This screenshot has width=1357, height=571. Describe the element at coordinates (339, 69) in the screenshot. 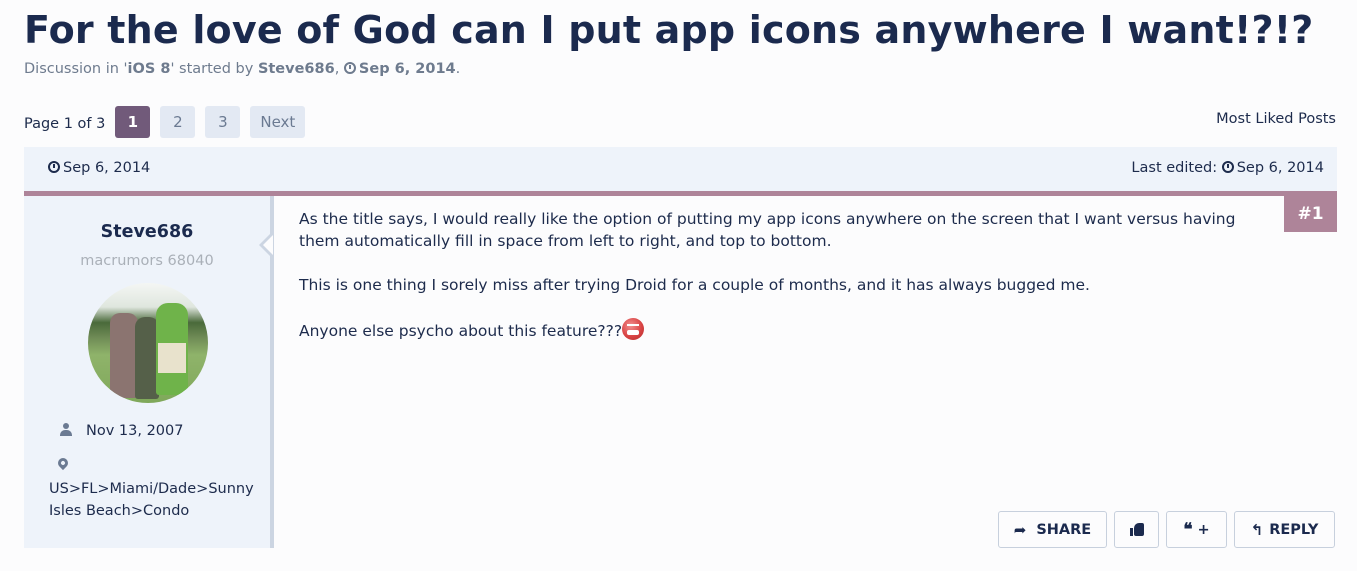

I see `meta-sep: ,` at that location.